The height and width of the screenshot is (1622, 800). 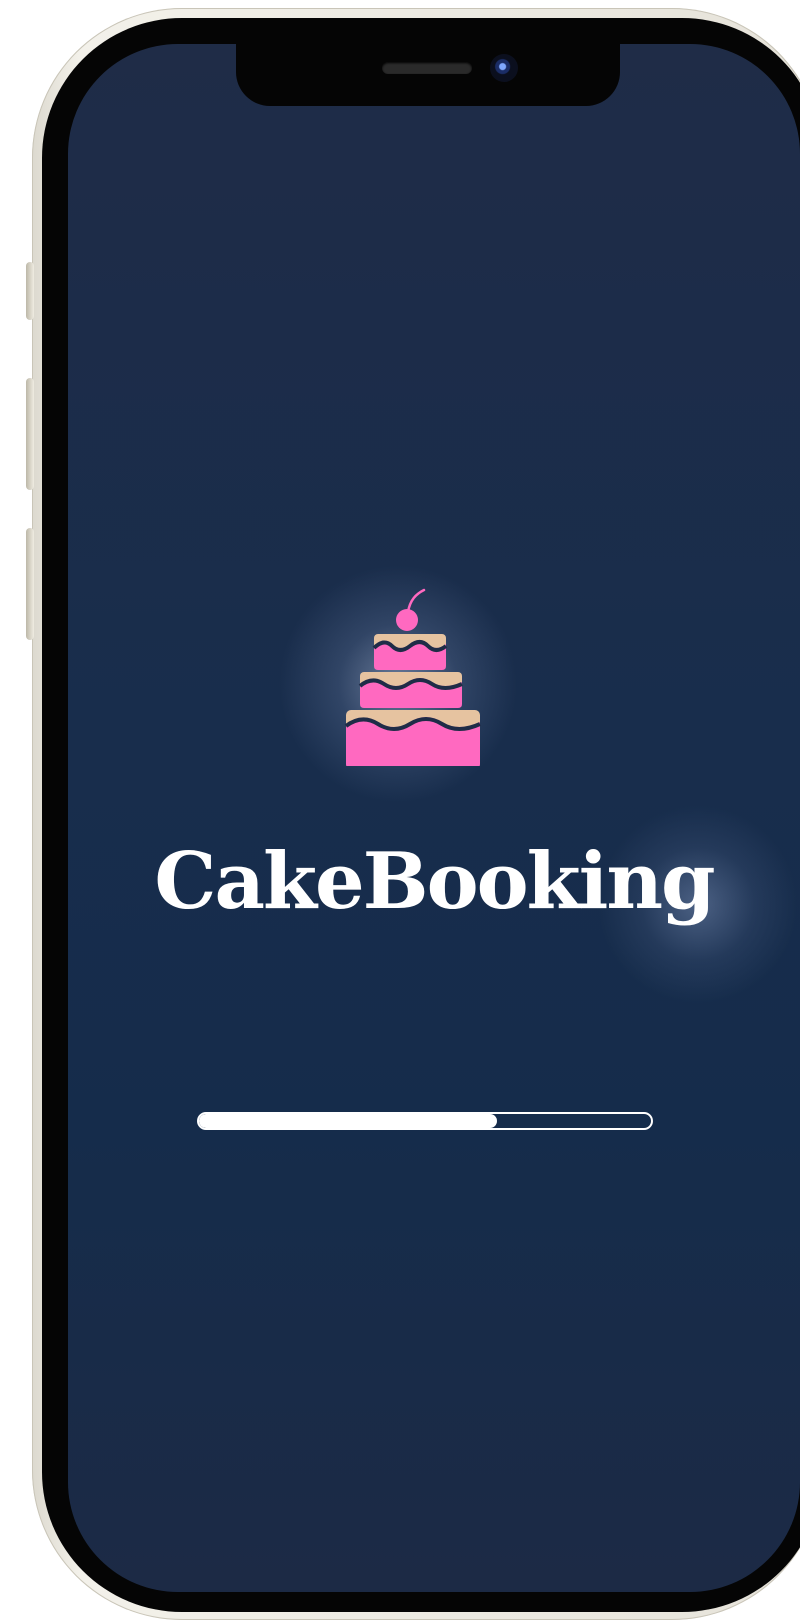 What do you see at coordinates (348, 1121) in the screenshot?
I see `loading-progress-fill` at bounding box center [348, 1121].